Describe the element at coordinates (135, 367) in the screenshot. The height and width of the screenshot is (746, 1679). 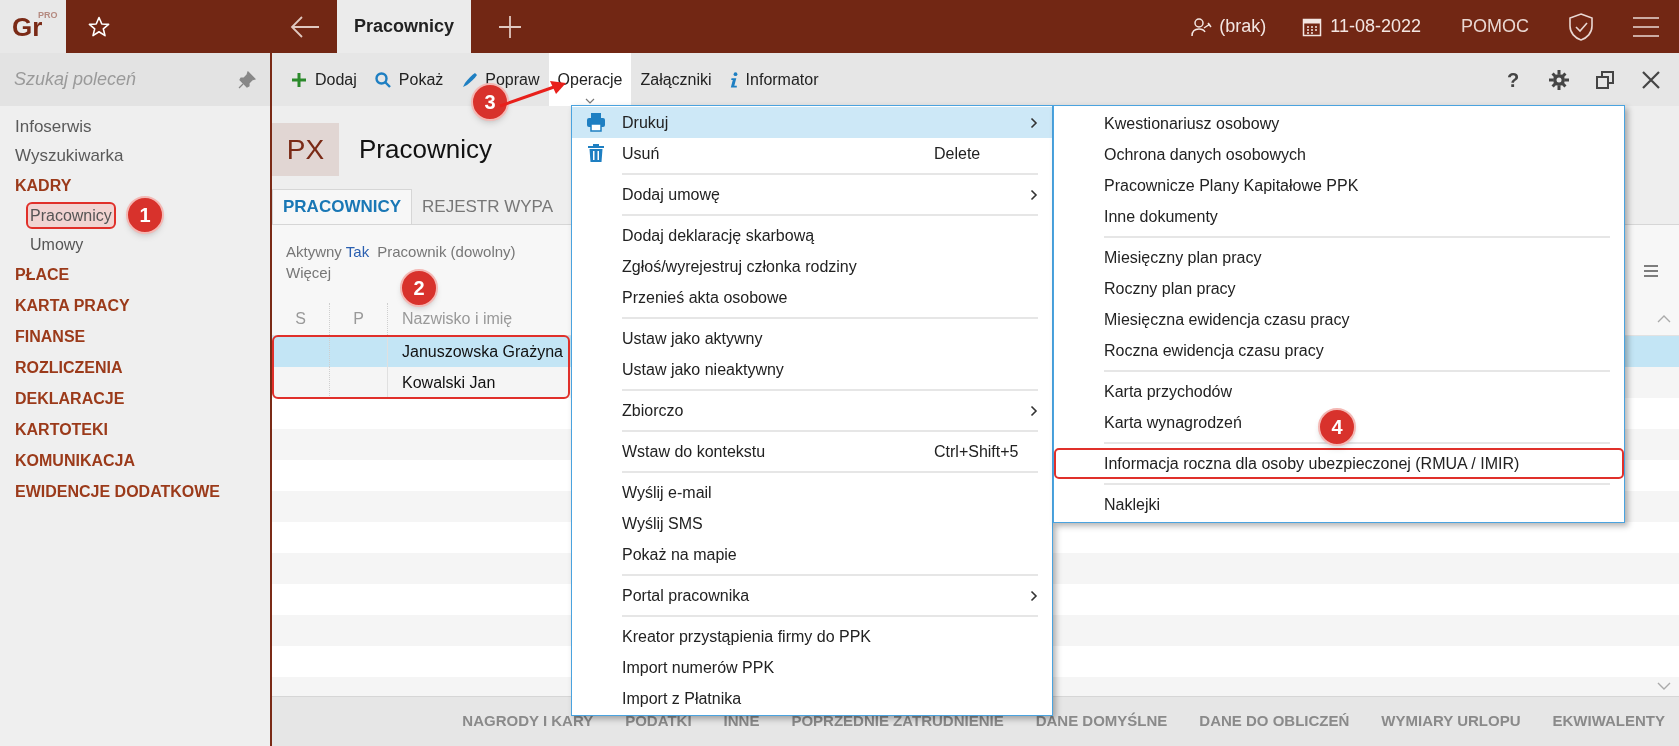
I see `sidebar-section: ROZLICZENIA` at that location.